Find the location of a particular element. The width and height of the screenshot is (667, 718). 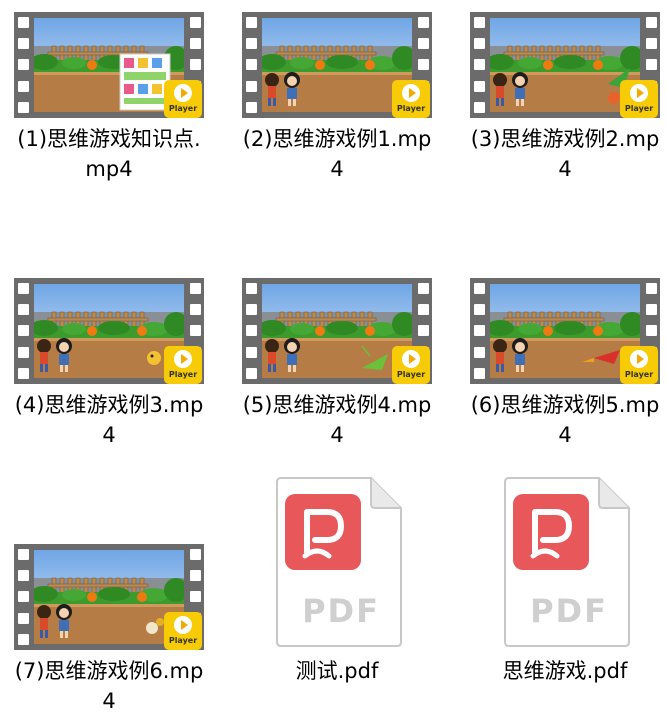

file-name: 思维游戏.pdf is located at coordinates (565, 671).